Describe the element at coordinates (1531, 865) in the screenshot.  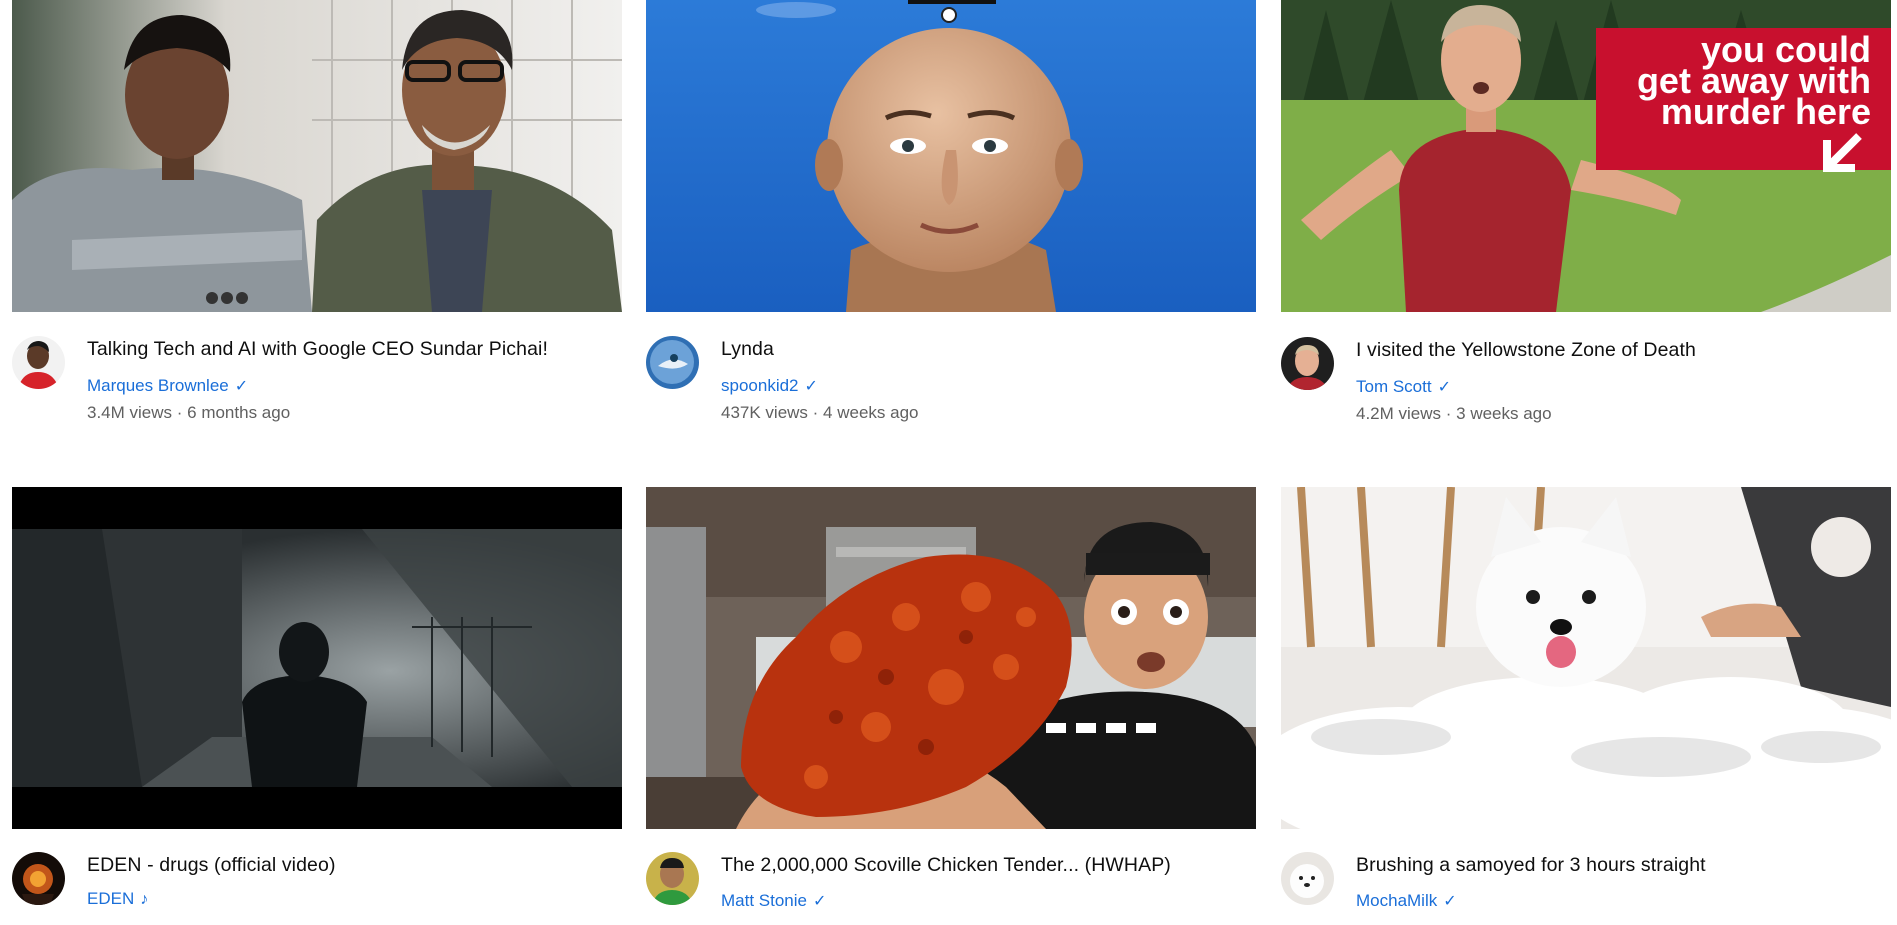
I see `video-title: Brushing a samoyed for 3 hours straight` at that location.